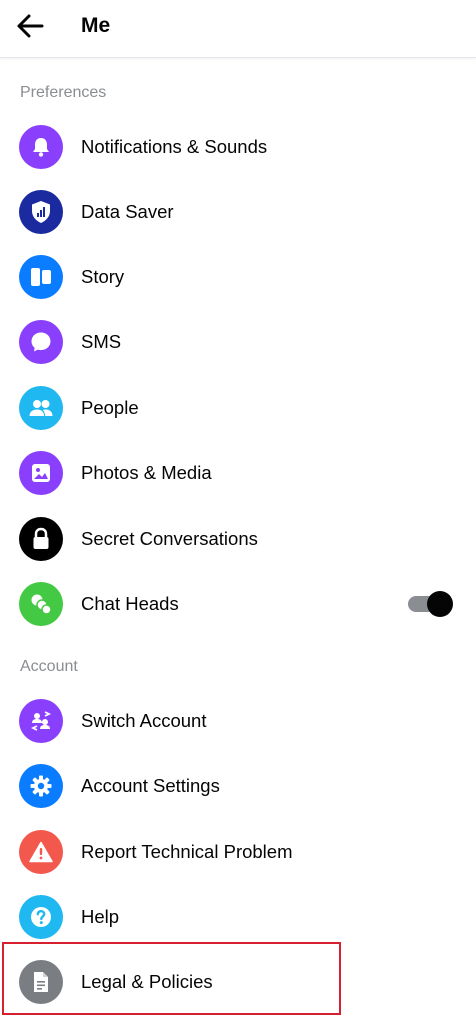 The image size is (476, 1024). I want to click on menu-item-label: Story, so click(103, 276).